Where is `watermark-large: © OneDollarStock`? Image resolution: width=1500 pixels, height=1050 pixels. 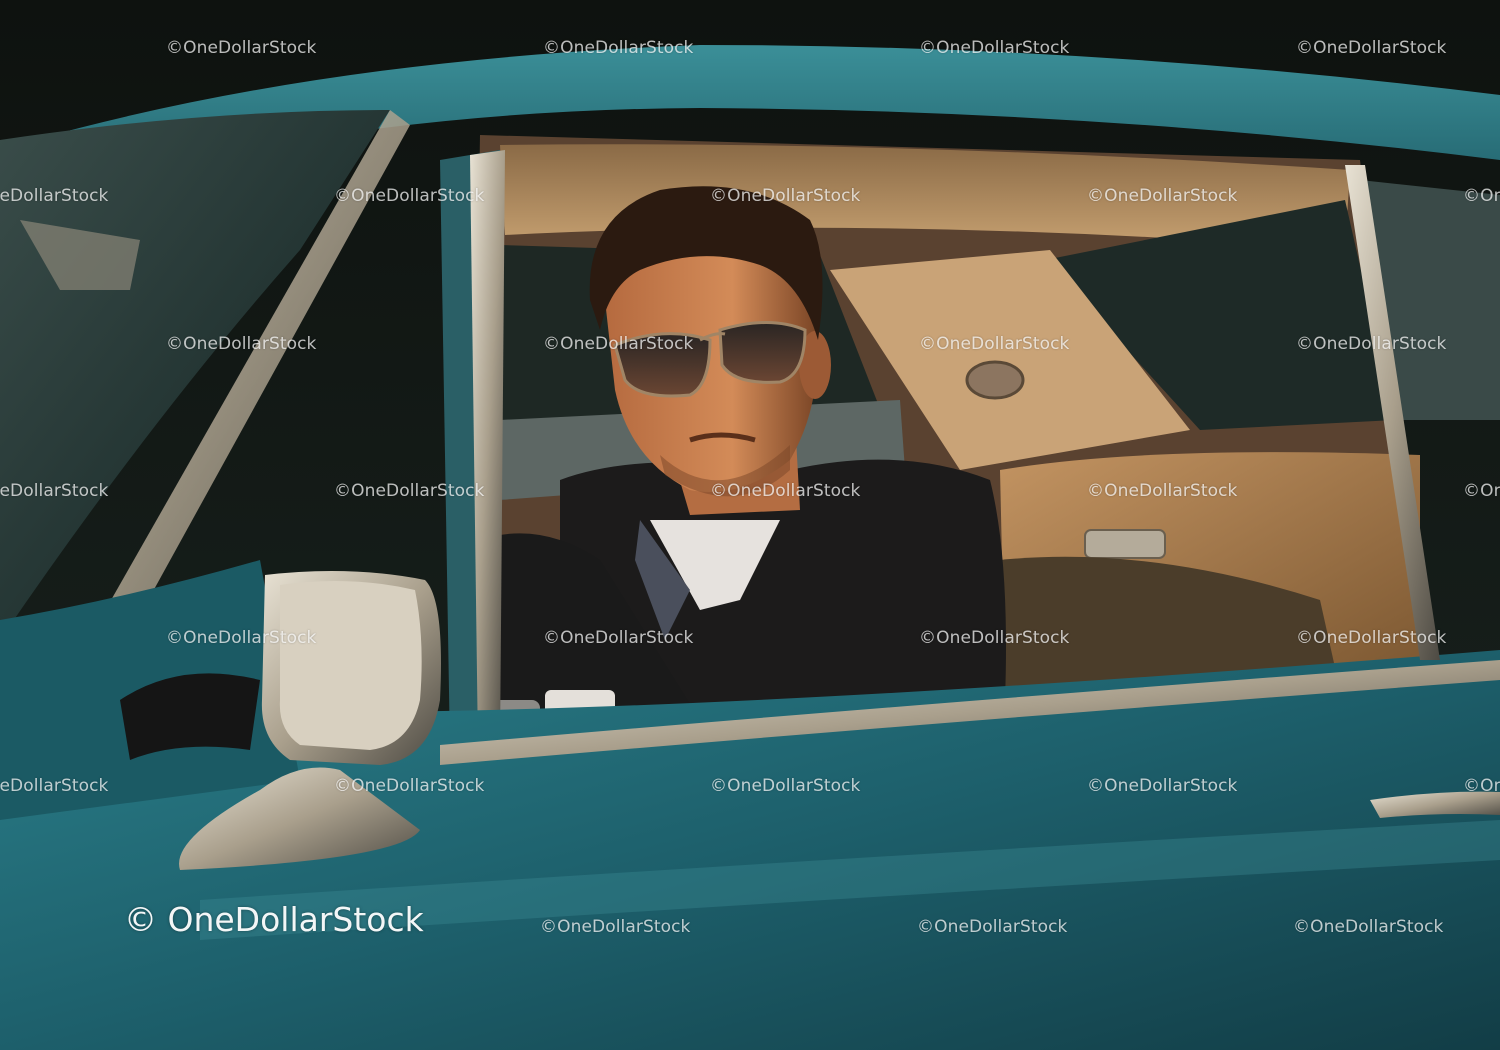
watermark-large: © OneDollarStock is located at coordinates (274, 919).